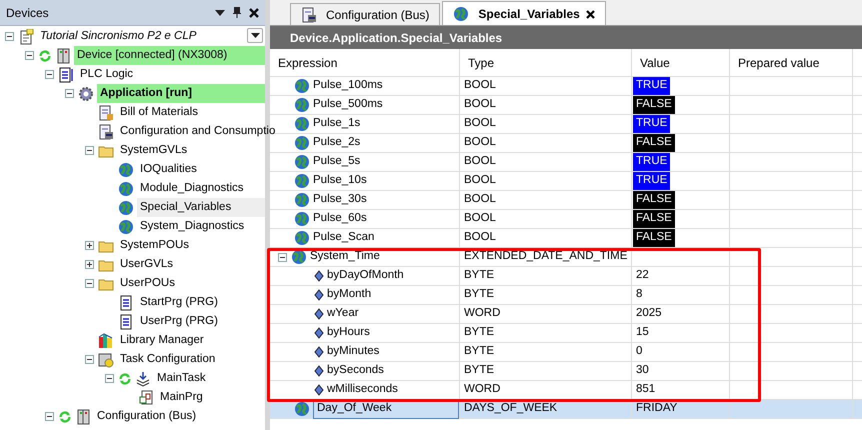  What do you see at coordinates (340, 200) in the screenshot?
I see `expression-text: Pulse_30s` at bounding box center [340, 200].